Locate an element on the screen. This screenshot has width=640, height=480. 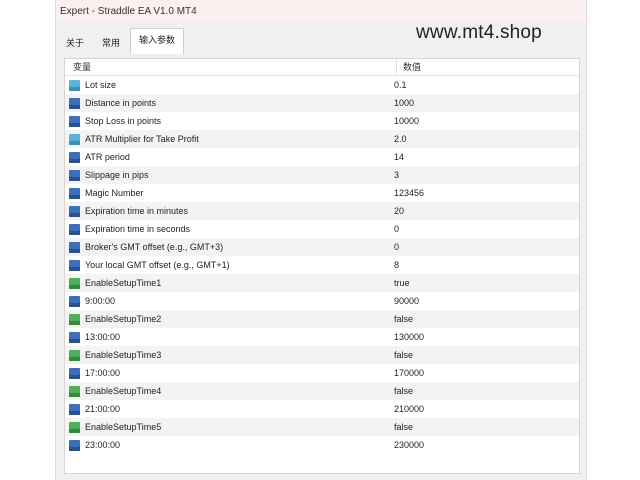
table-row: EnableSetupTime2 false is located at coordinates (322, 319).